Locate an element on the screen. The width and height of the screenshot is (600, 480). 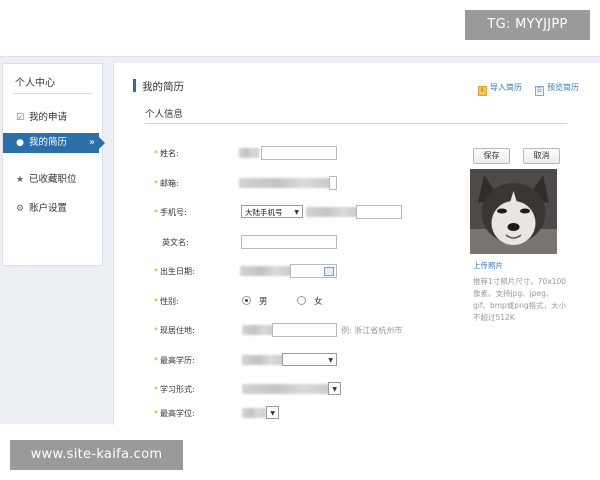
preview-resume-link: ☰ 预览简历 is located at coordinates (557, 89).